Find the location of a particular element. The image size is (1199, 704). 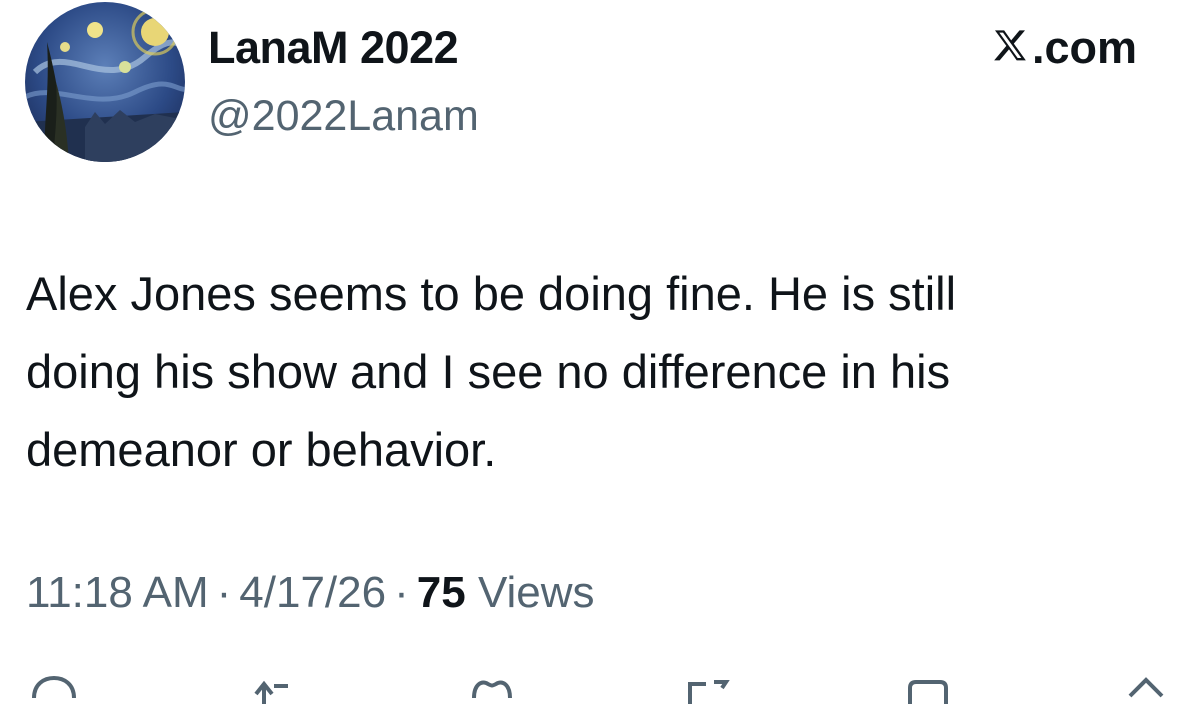

repost-icon is located at coordinates (272, 689).